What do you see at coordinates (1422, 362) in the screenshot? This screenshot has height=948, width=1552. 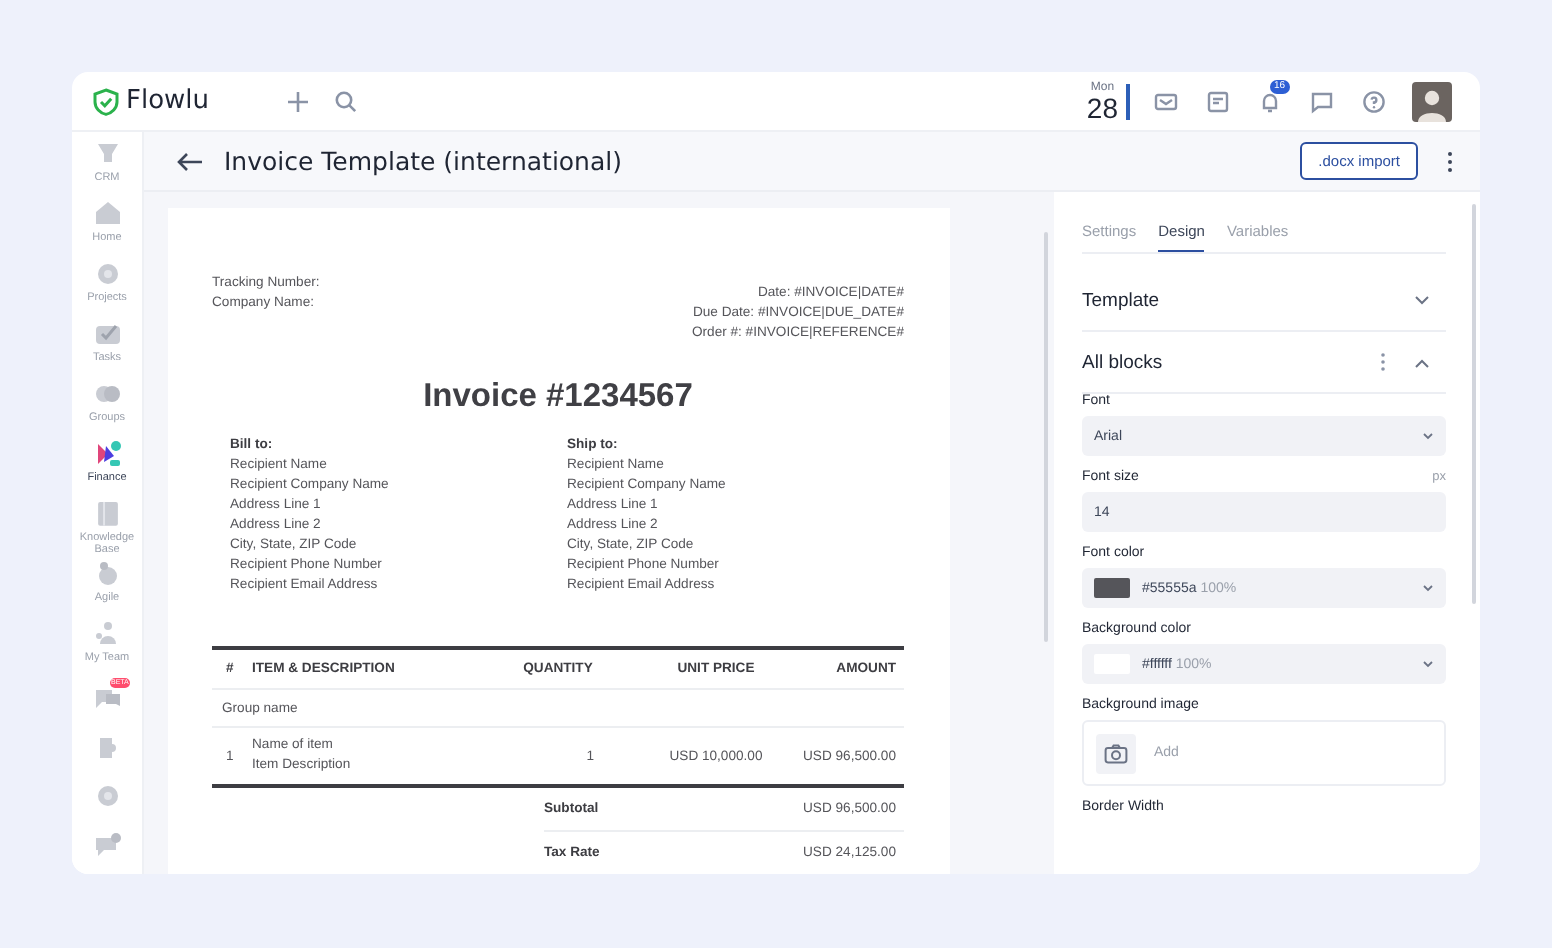 I see `chevron-up-icon` at bounding box center [1422, 362].